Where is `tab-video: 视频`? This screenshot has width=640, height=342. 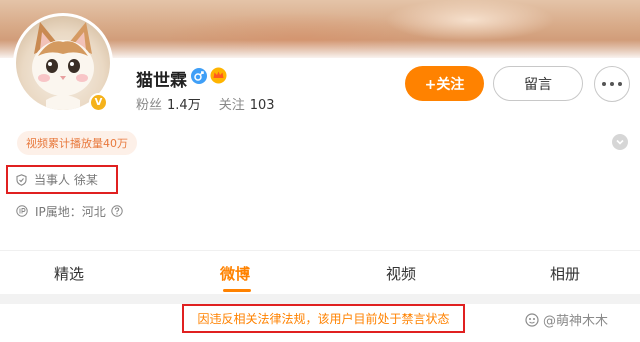 tab-video: 视频 is located at coordinates (401, 273).